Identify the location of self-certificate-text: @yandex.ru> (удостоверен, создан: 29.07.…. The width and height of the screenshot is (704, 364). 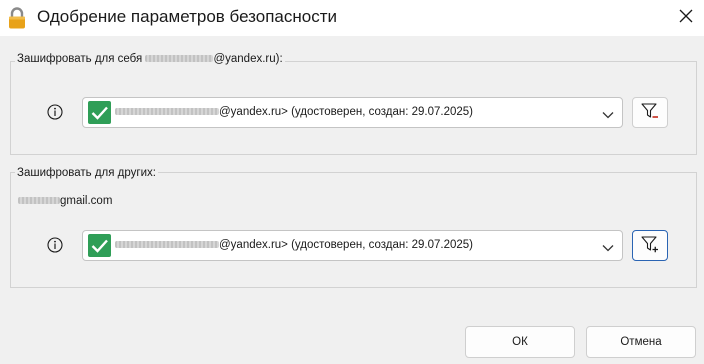
(346, 112).